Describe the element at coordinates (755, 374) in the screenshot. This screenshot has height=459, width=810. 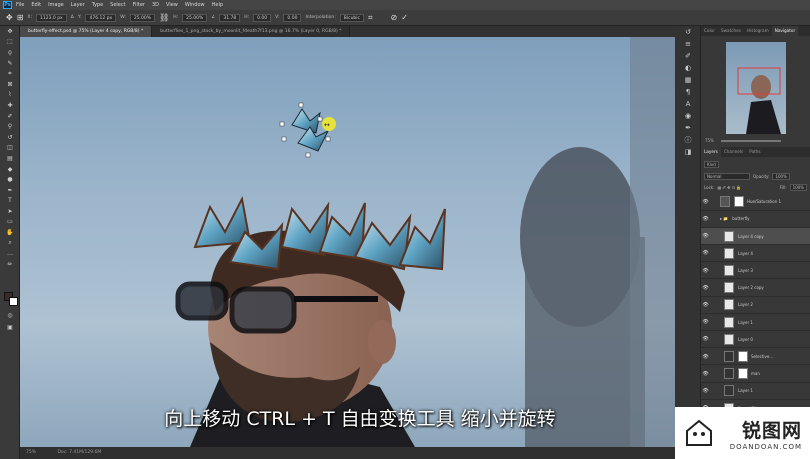
I see `layer-row: 👁 man` at that location.